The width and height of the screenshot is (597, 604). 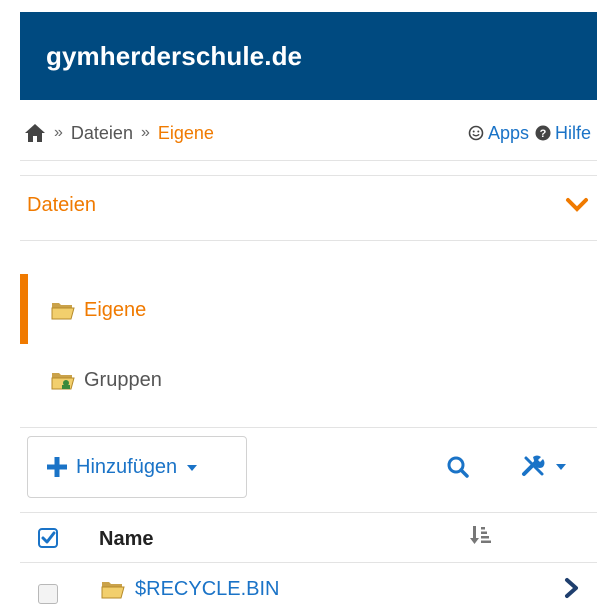 I want to click on breadcrumb-item-eigene: Eigene, so click(x=185, y=132).